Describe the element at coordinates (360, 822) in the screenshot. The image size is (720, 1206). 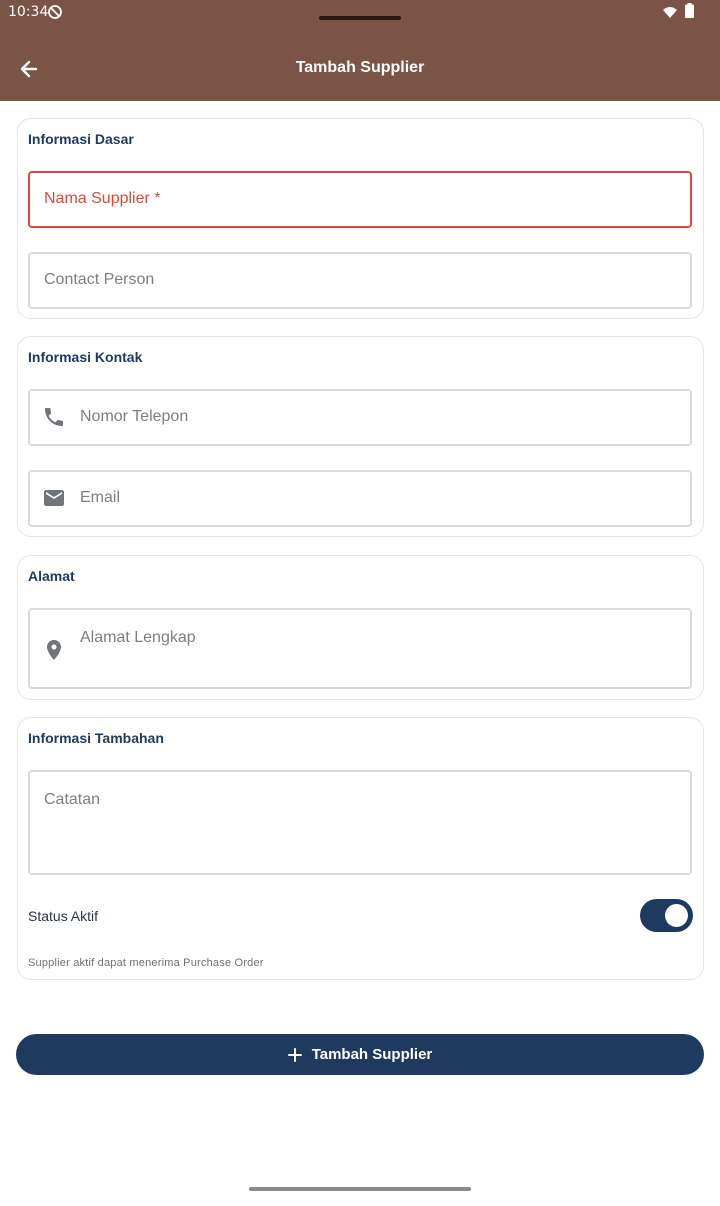
I see `notes-field: Catatan` at that location.